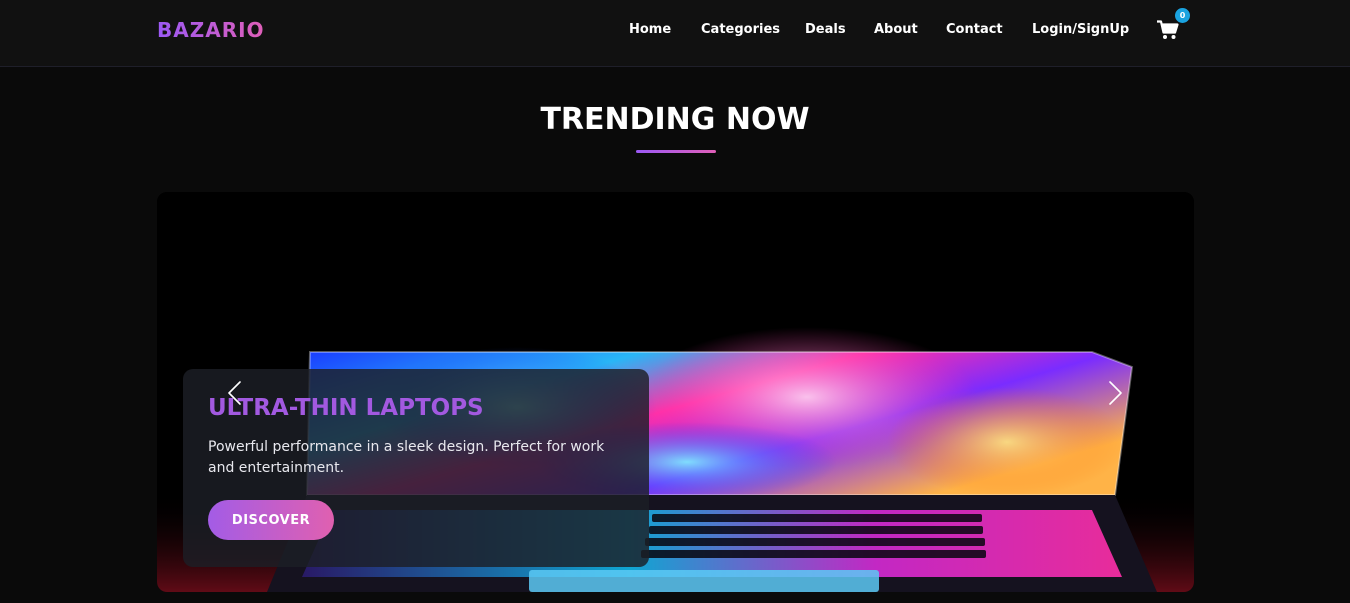 The width and height of the screenshot is (1350, 603). I want to click on nav-link-contact: Contact, so click(974, 29).